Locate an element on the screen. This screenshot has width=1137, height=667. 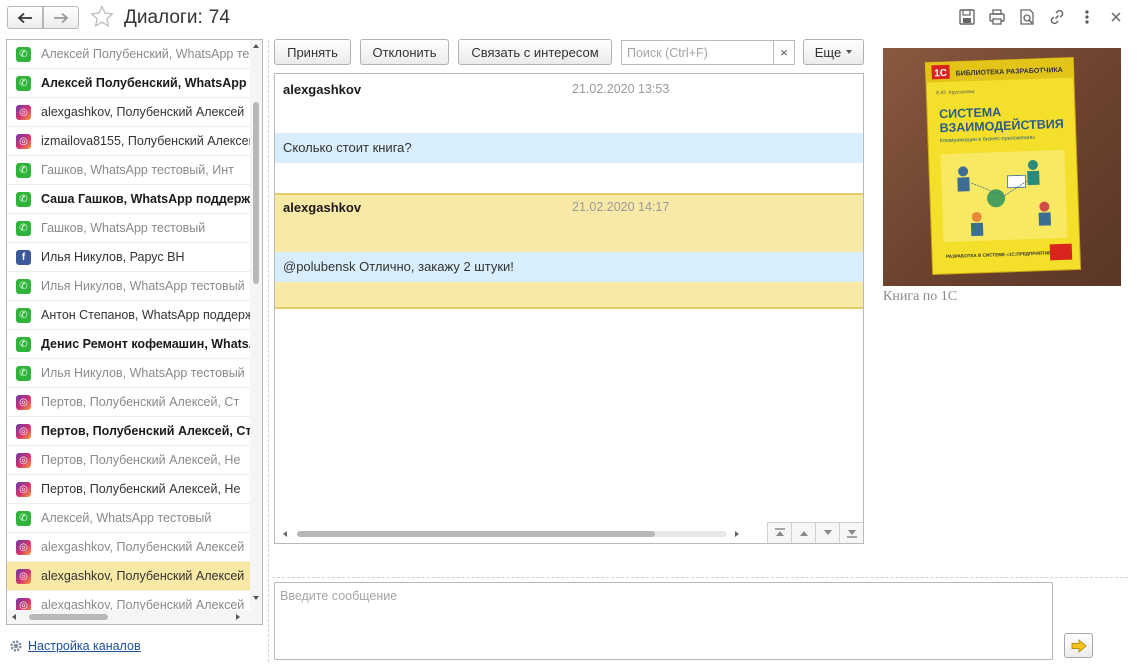
preview-icon is located at coordinates (1027, 17).